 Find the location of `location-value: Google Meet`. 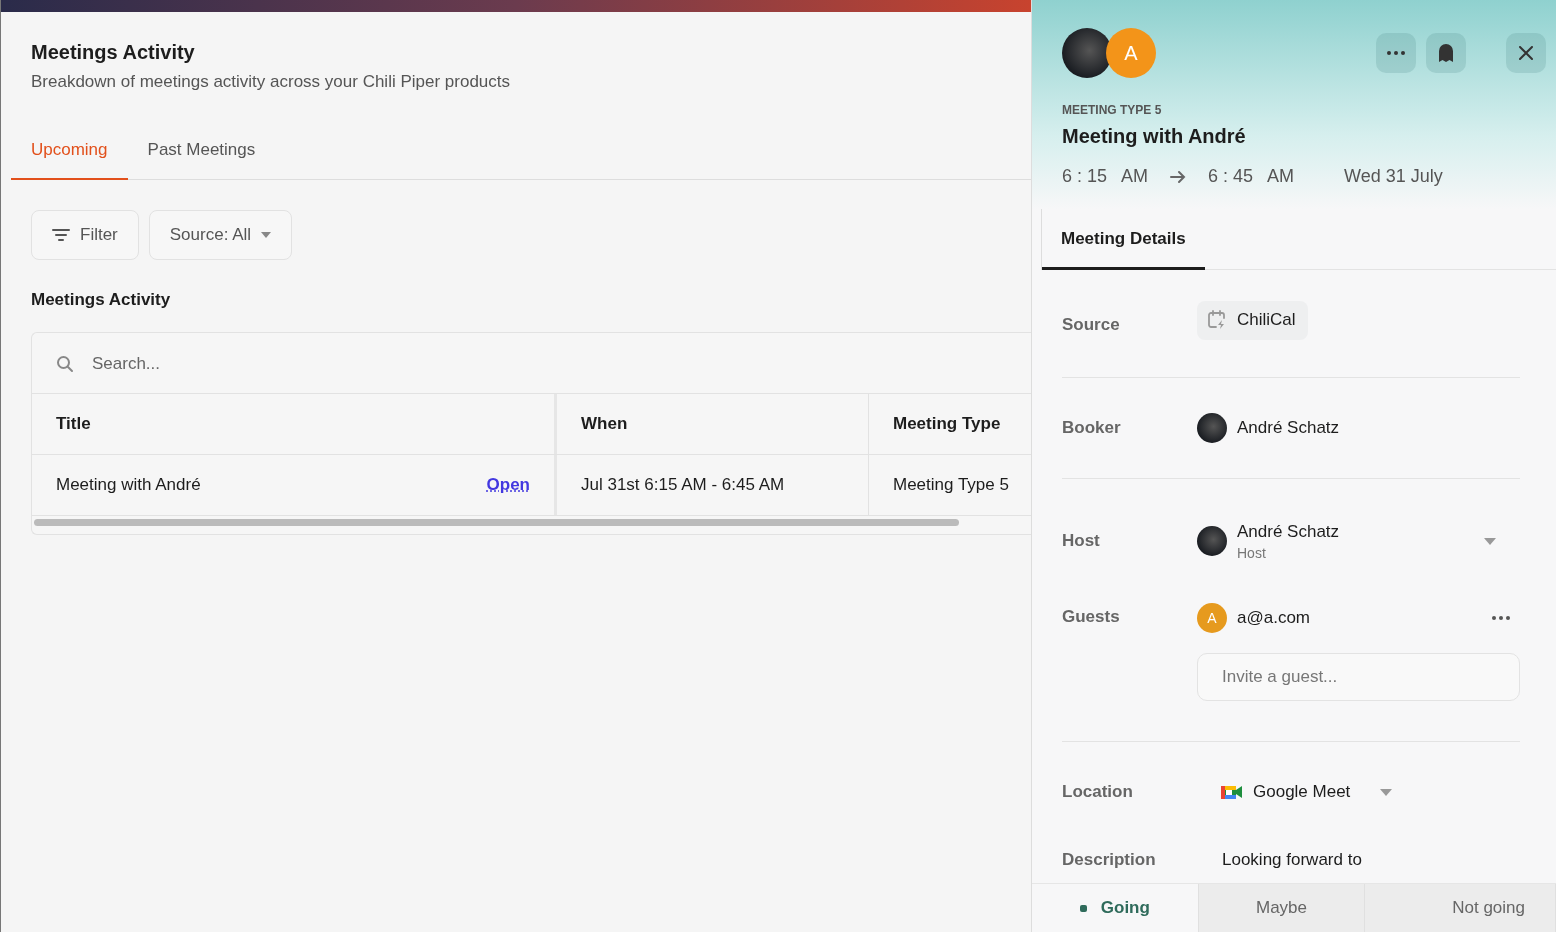

location-value: Google Meet is located at coordinates (1302, 792).